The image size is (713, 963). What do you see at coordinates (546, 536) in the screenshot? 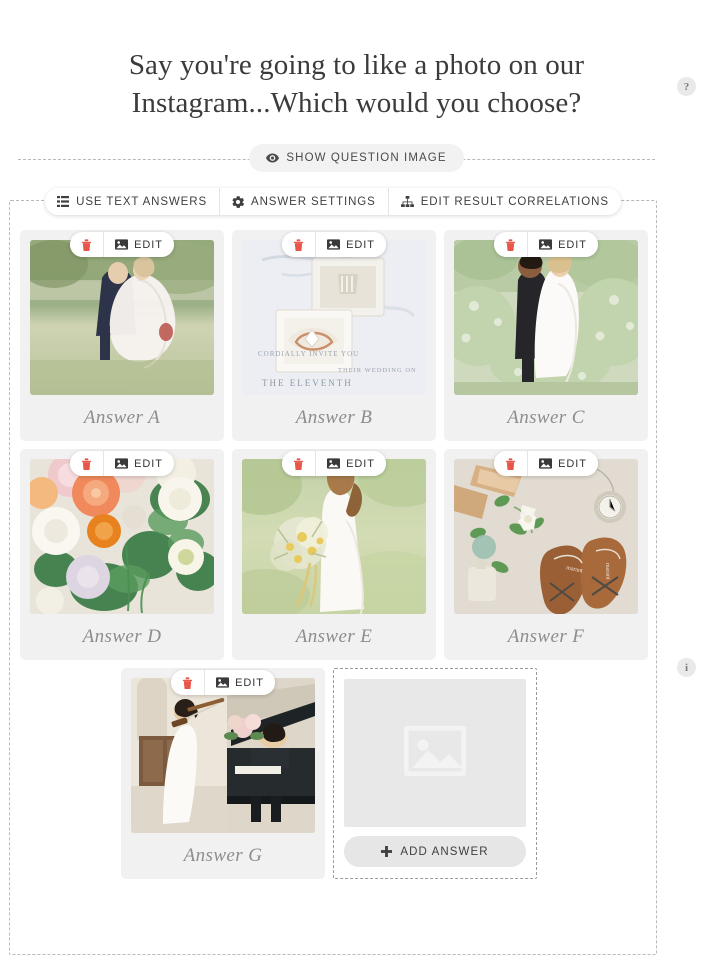
I see `answer-image: marant marant` at bounding box center [546, 536].